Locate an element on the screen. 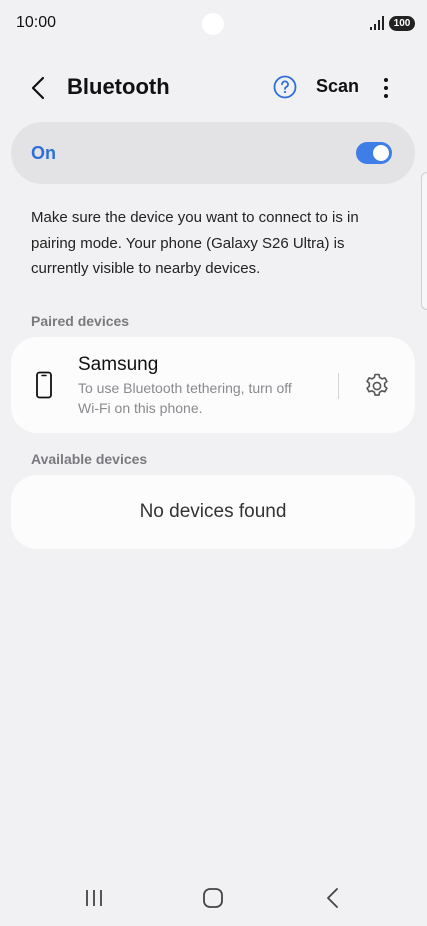 The image size is (427, 926). device-subtitle-line2: Wi-Fi on this phone. is located at coordinates (140, 408).